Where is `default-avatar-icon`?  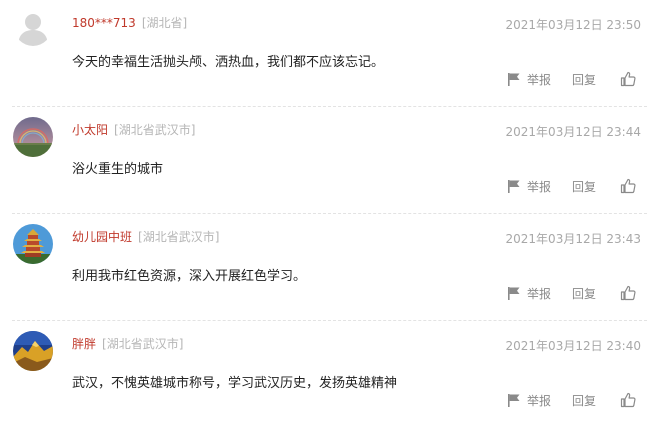
default-avatar-icon is located at coordinates (33, 27).